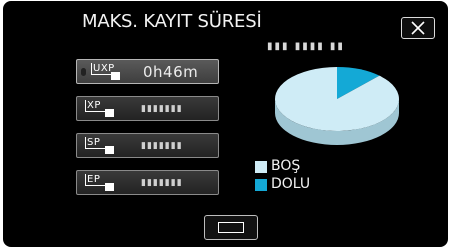 The width and height of the screenshot is (451, 250). I want to click on mode-ep-time: ▮▮▮▮▮▮▮, so click(162, 183).